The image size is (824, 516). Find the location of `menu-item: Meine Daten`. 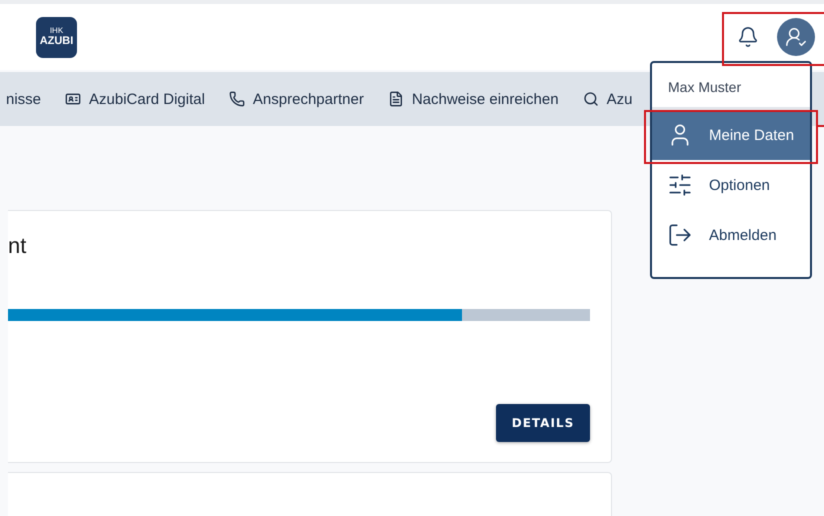

menu-item: Meine Daten is located at coordinates (731, 135).